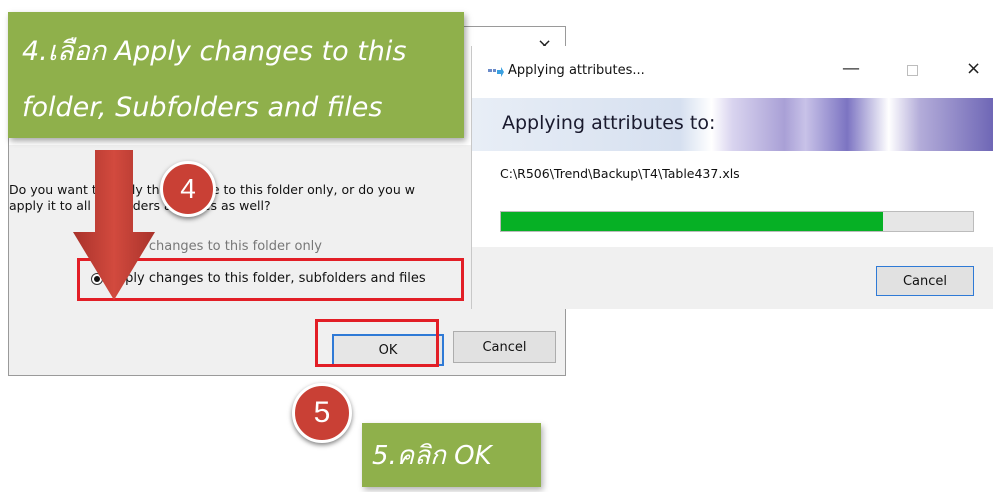 This screenshot has height=492, width=993. What do you see at coordinates (732, 199) in the screenshot?
I see `progress-body: C:\R506\Trend\Backup\T4\Table437.xls` at bounding box center [732, 199].